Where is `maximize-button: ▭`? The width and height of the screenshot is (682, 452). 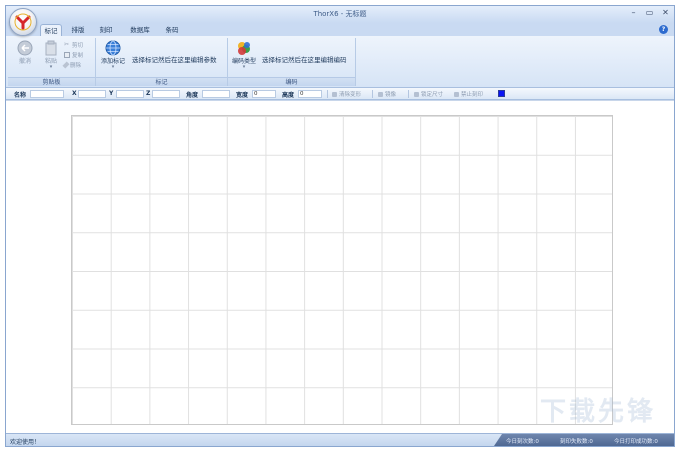 maximize-button: ▭ is located at coordinates (649, 13).